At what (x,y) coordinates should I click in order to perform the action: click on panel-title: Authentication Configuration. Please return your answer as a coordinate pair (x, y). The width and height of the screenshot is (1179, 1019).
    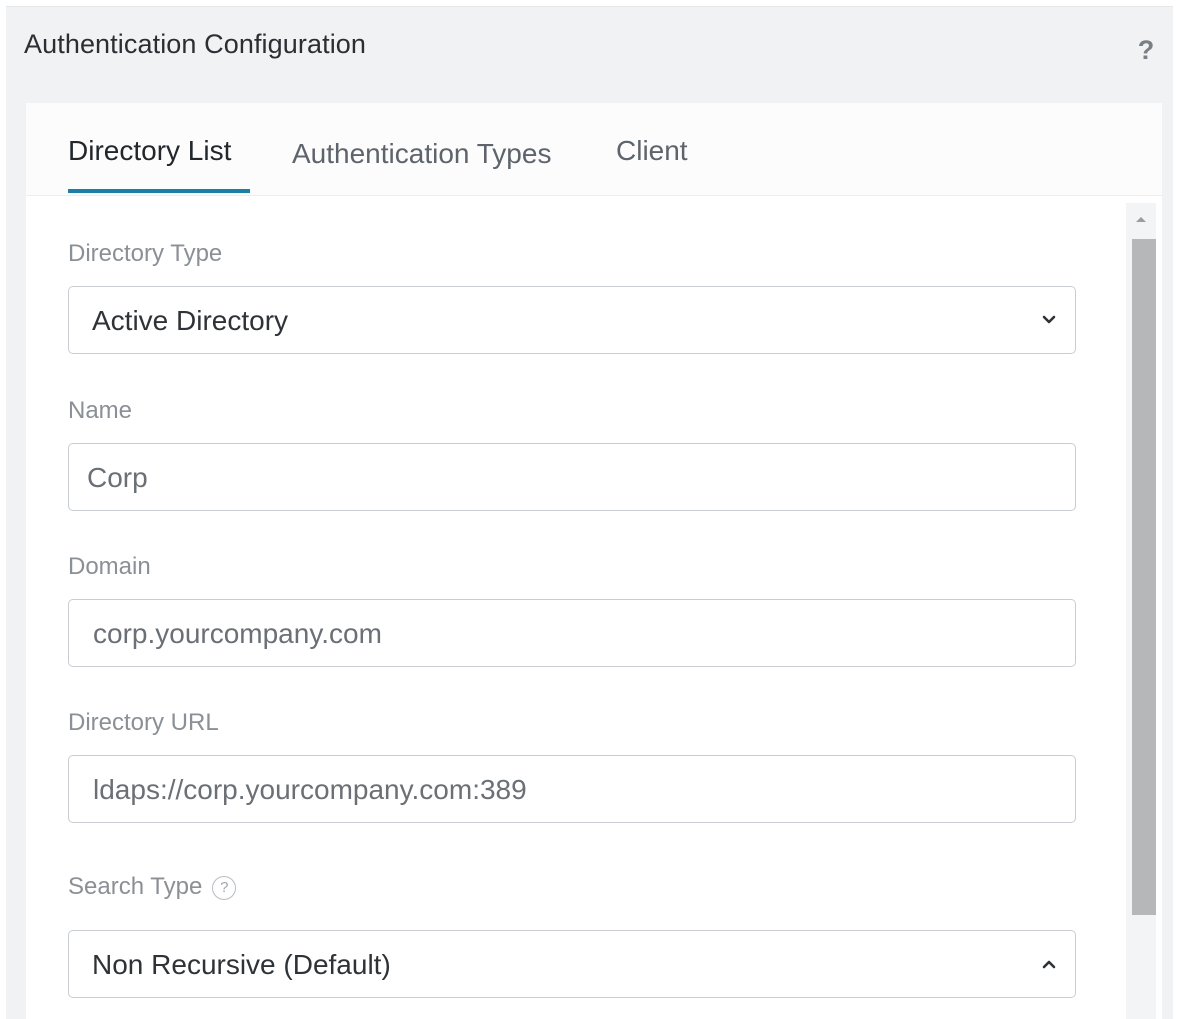
    Looking at the image, I should click on (195, 44).